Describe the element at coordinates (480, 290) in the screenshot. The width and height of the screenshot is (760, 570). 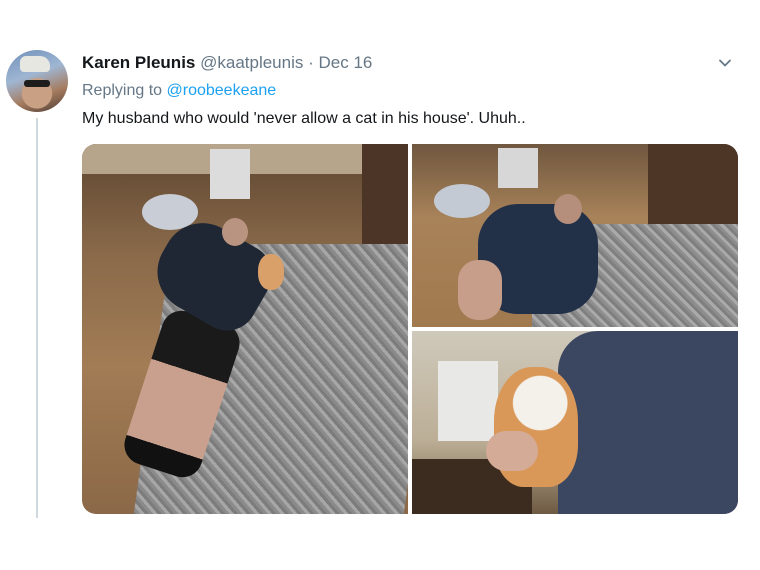
I see `photo-man-knee` at that location.